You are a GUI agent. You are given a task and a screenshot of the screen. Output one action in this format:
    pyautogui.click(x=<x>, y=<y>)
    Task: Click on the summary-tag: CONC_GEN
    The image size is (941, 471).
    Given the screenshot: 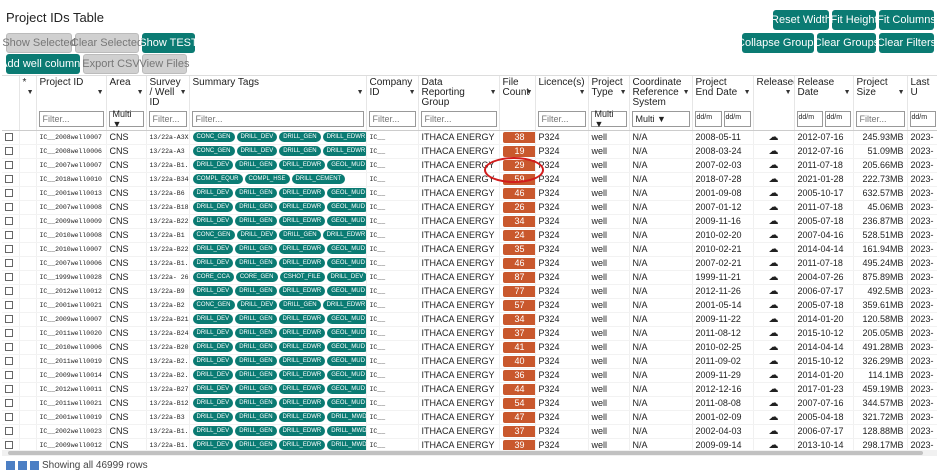 What is the action you would take?
    pyautogui.click(x=213, y=235)
    